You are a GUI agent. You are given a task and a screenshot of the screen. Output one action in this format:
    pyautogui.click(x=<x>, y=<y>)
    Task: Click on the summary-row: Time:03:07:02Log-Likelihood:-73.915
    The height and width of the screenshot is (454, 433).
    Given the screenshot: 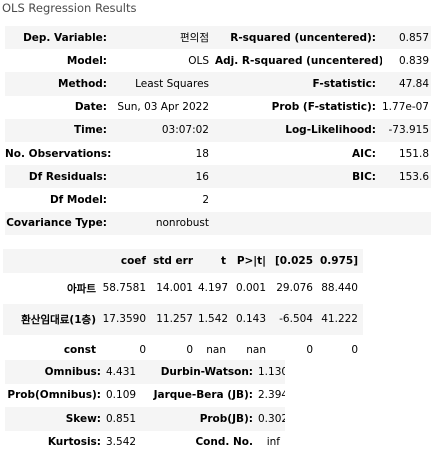 What is the action you would take?
    pyautogui.click(x=218, y=130)
    